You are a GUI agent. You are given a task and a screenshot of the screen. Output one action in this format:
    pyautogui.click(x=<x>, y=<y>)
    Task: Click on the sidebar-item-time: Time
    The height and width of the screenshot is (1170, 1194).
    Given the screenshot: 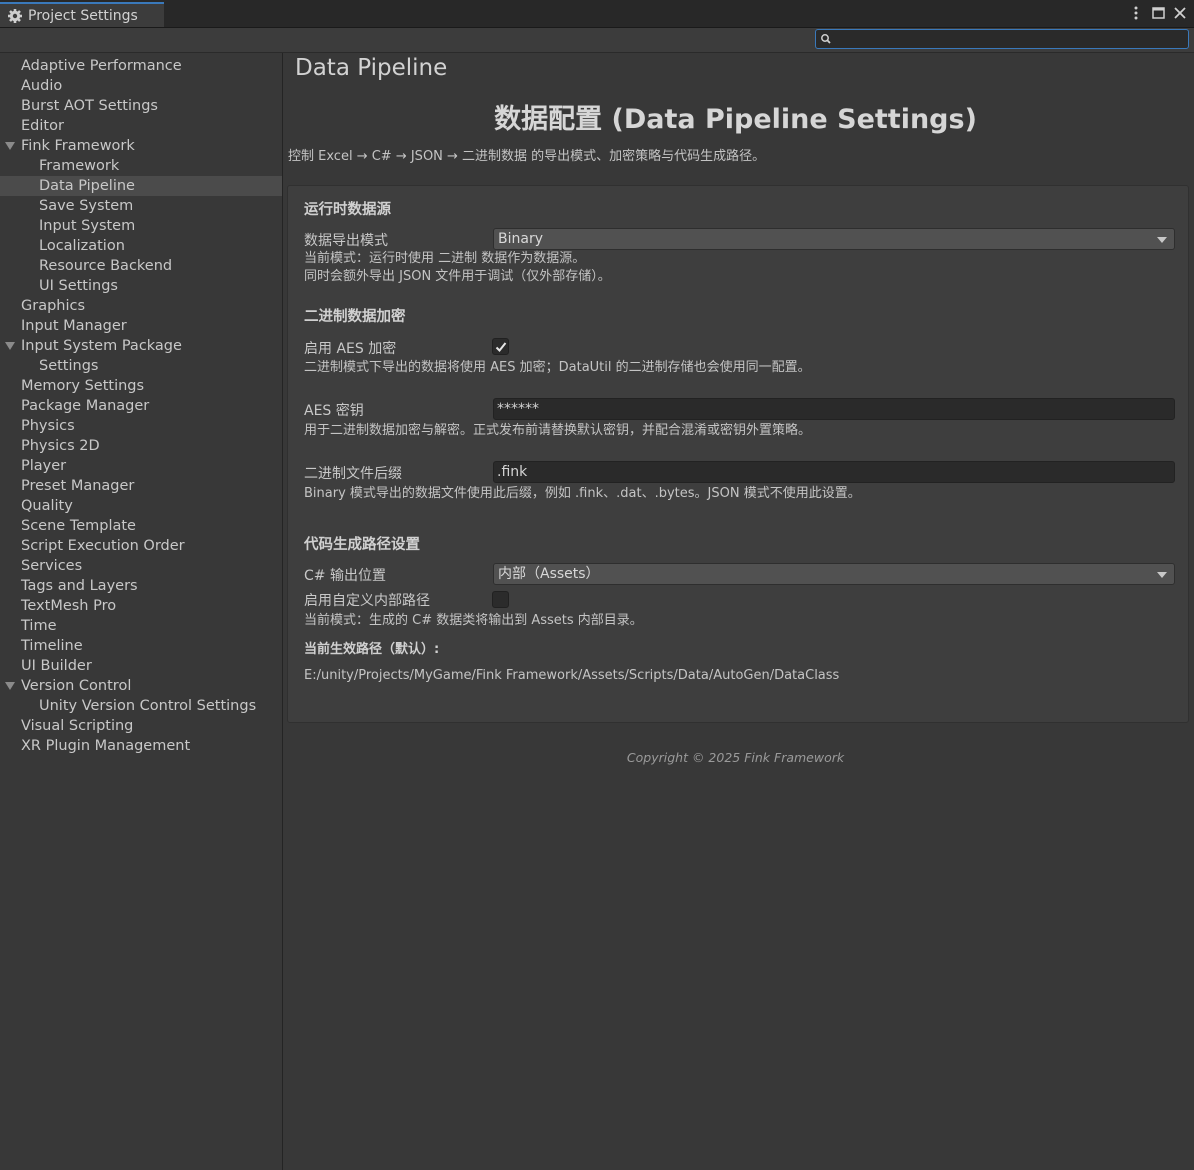 What is the action you would take?
    pyautogui.click(x=141, y=626)
    